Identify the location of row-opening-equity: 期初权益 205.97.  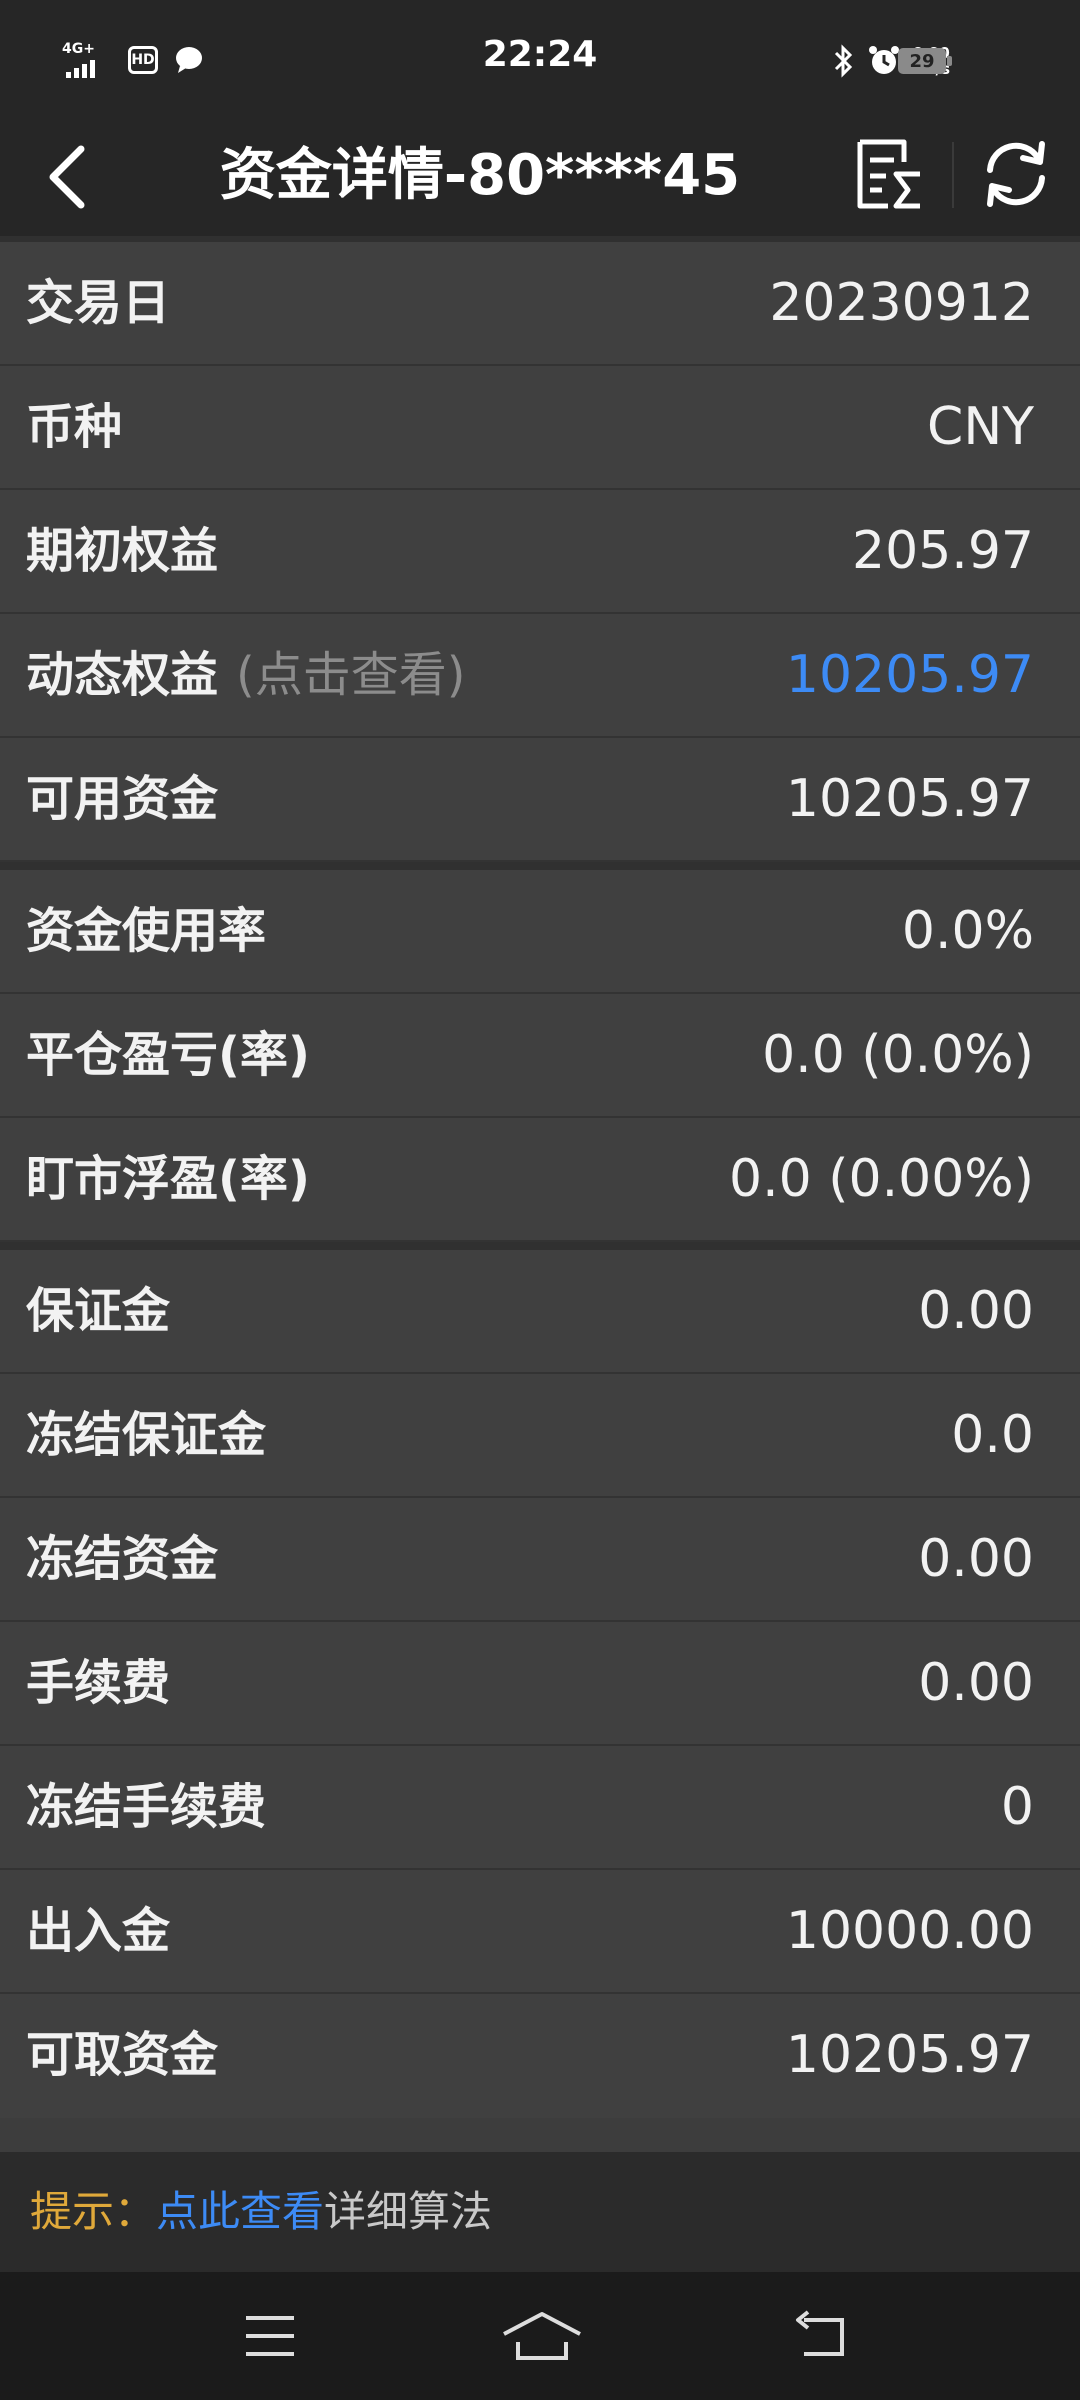
(540, 552).